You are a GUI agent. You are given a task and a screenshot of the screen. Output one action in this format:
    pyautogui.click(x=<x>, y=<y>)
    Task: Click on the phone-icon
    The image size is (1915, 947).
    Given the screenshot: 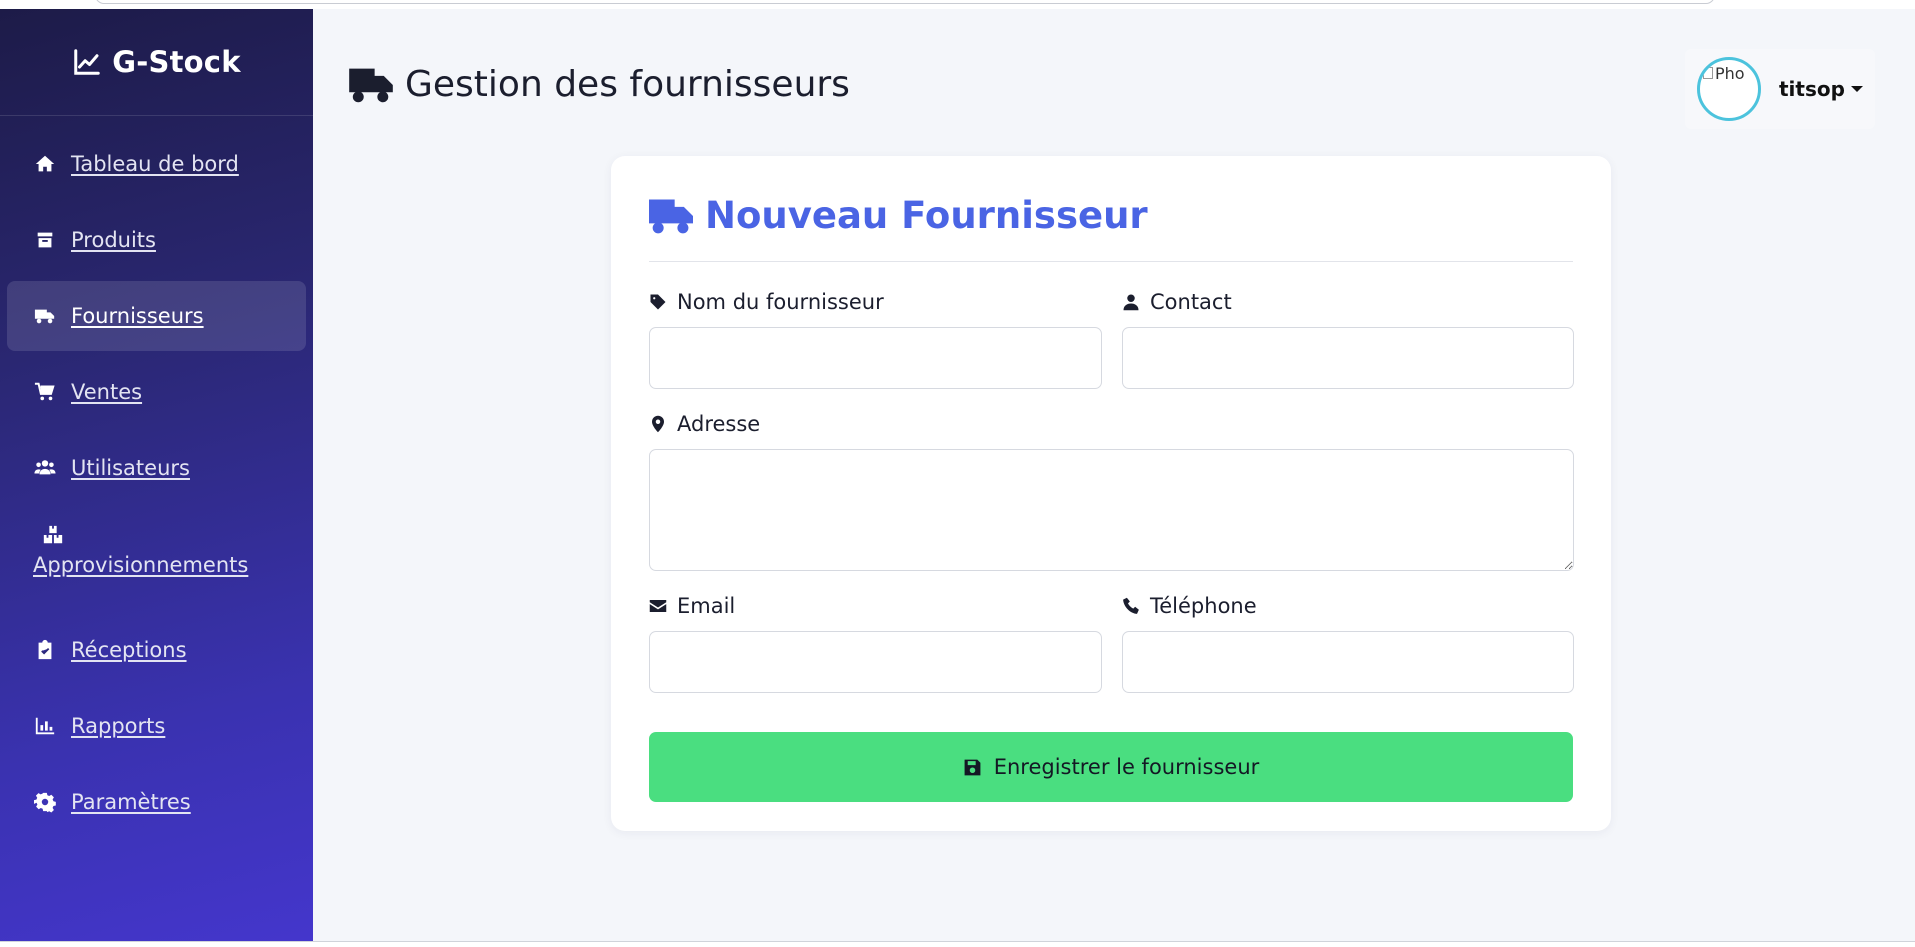 What is the action you would take?
    pyautogui.click(x=1131, y=605)
    